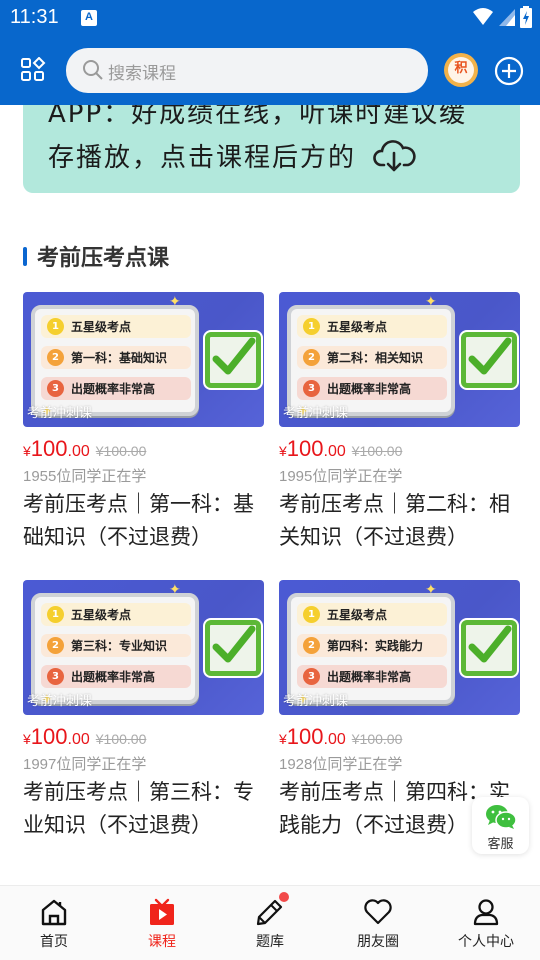  What do you see at coordinates (378, 942) in the screenshot?
I see `tab-moments-label: 朋友圈` at bounding box center [378, 942].